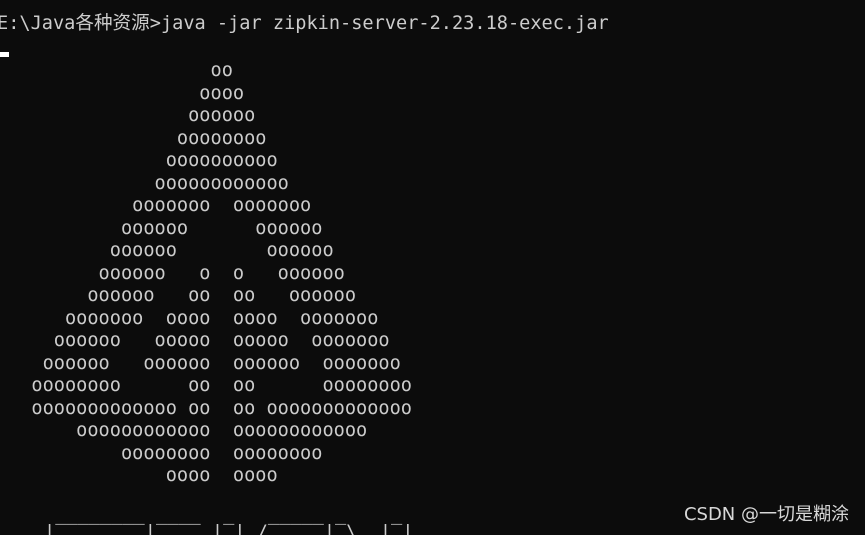  I want to click on csdn-watermark: CSDN @一切是糊涂, so click(766, 514).